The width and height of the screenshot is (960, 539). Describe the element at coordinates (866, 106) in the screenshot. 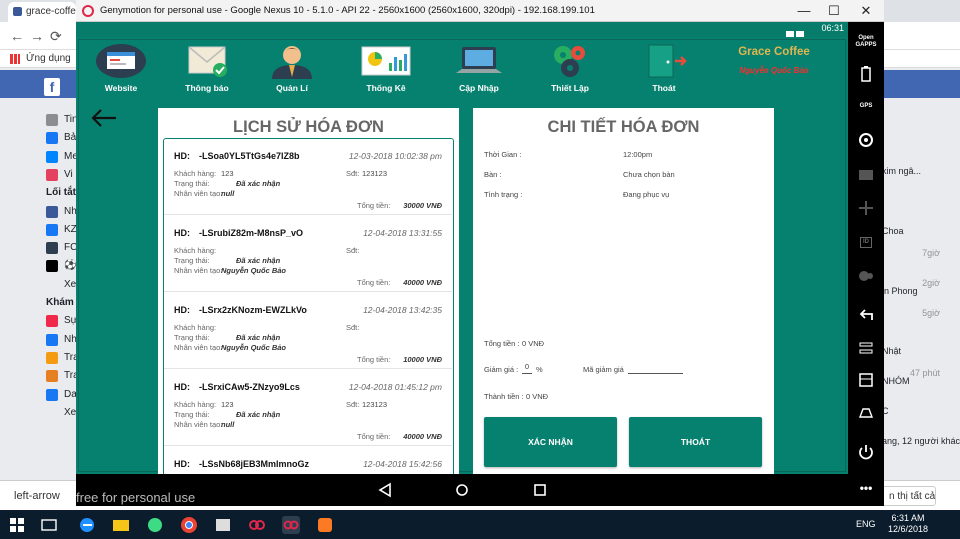

I see `gps-button: GPS` at that location.